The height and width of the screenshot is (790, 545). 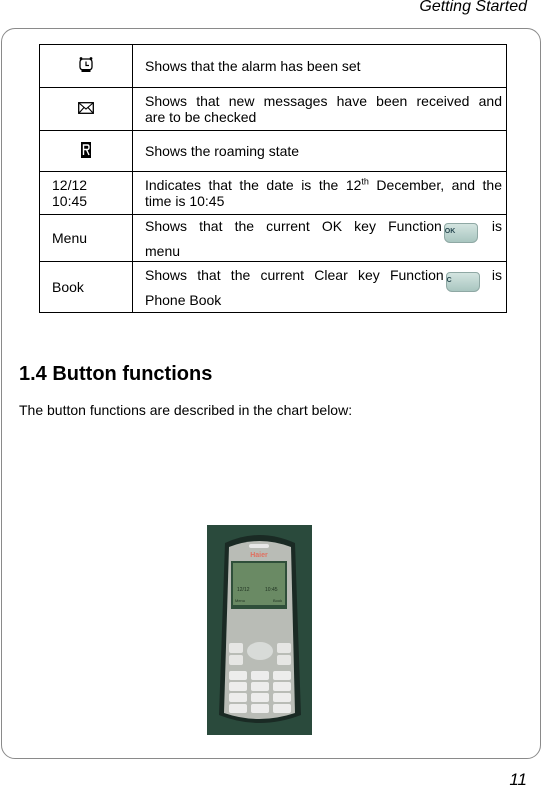 I want to click on symbol-cell: Menu, so click(x=86, y=238).